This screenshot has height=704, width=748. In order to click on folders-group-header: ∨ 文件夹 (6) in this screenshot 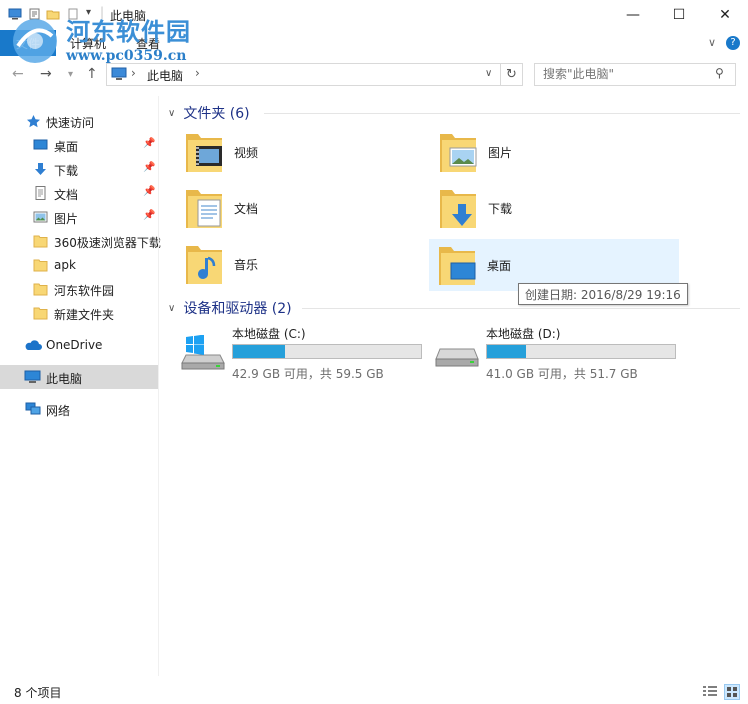, I will do `click(209, 113)`.